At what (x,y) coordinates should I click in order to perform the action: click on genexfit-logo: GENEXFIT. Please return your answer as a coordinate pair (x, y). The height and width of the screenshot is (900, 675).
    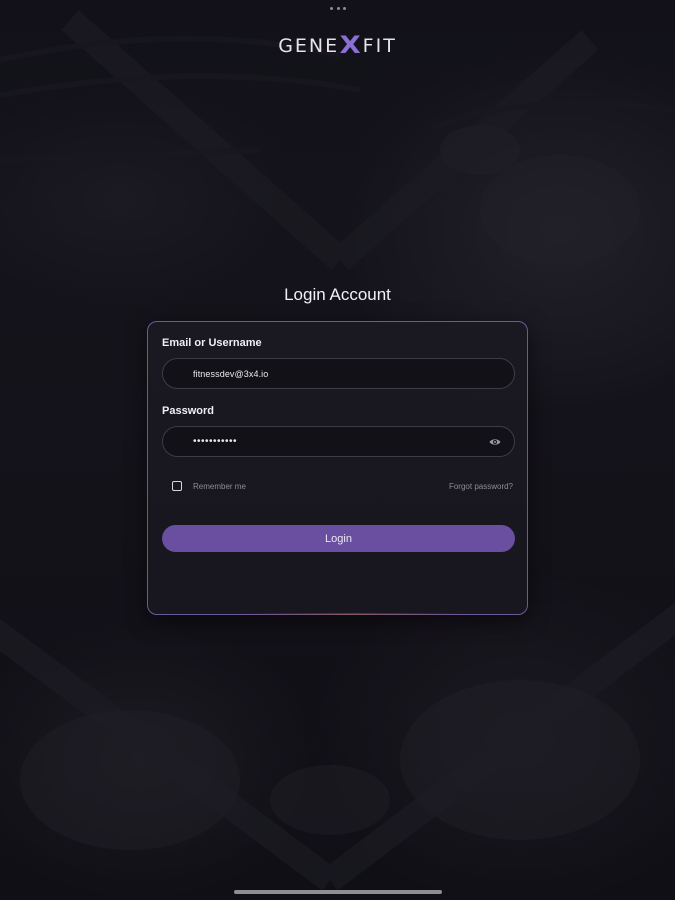
    Looking at the image, I should click on (337, 44).